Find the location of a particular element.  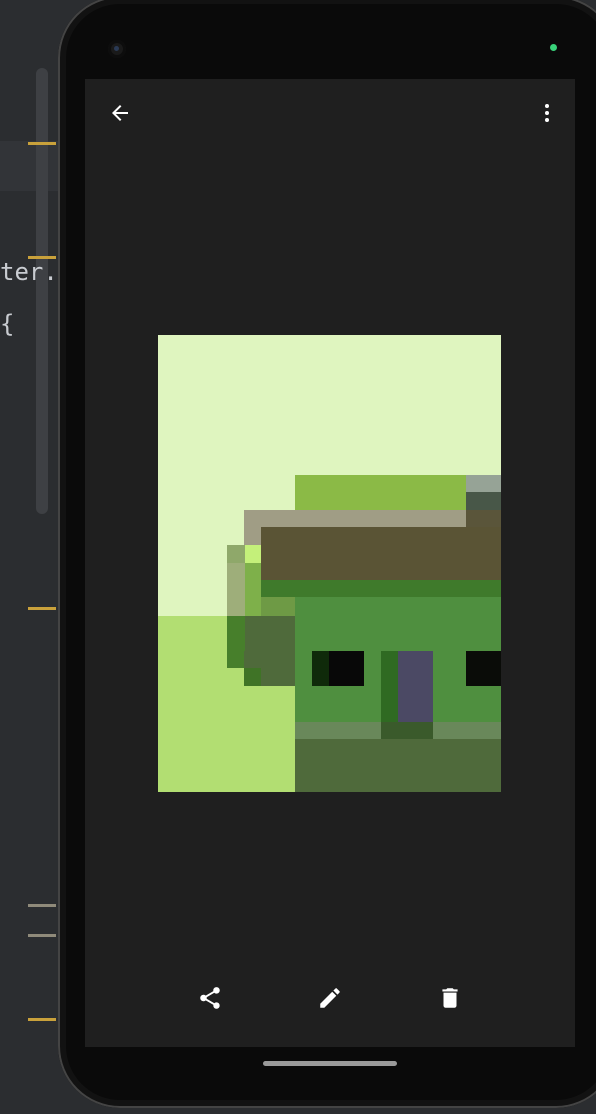

code-line: ter. is located at coordinates (29, 272).